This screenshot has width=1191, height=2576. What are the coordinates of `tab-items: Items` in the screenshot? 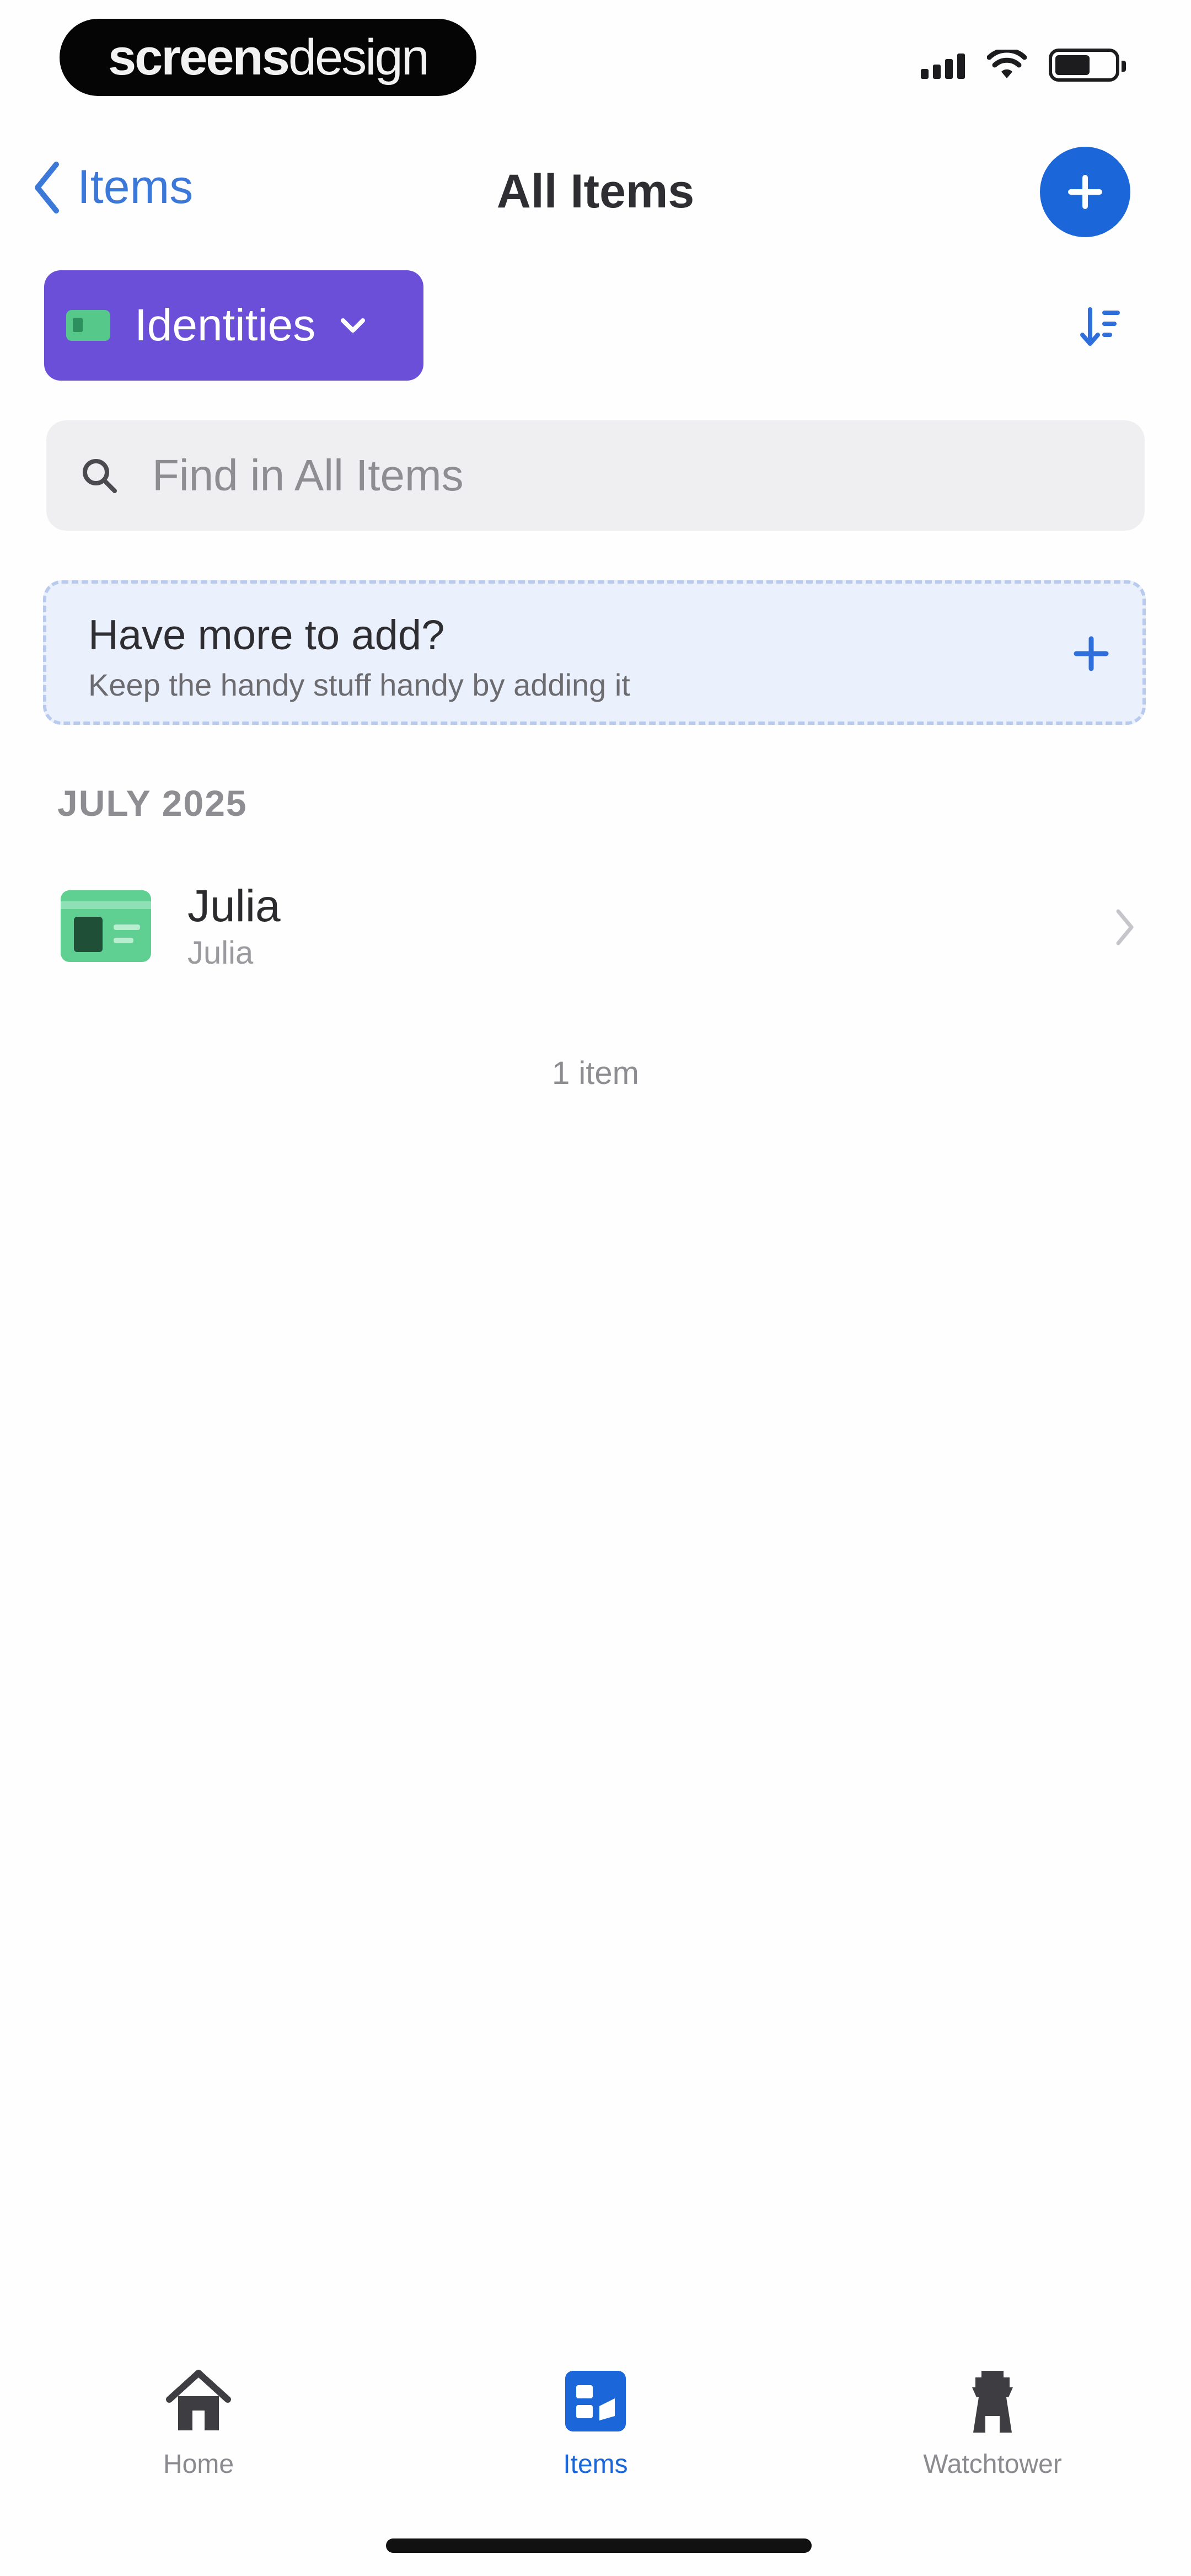 It's located at (595, 2422).